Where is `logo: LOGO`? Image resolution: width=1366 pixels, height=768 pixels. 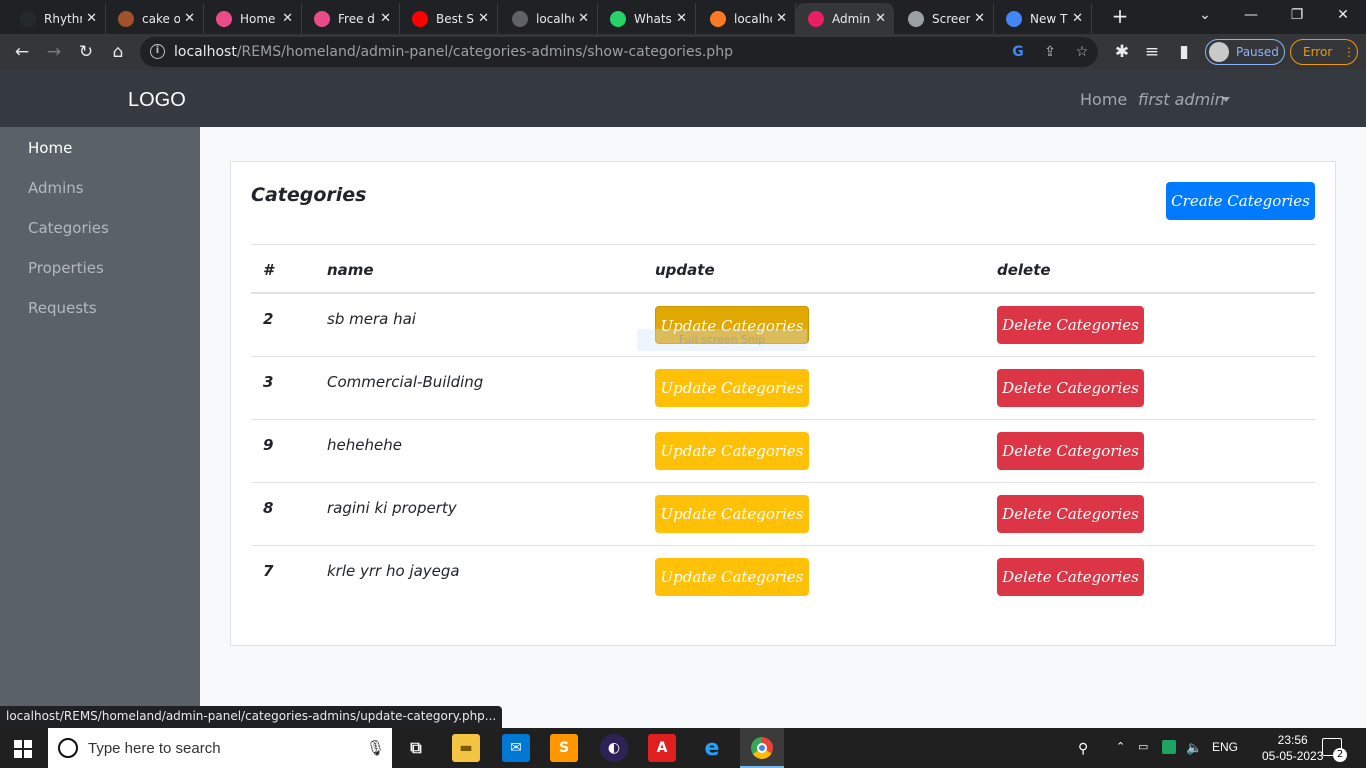
logo: LOGO is located at coordinates (157, 100).